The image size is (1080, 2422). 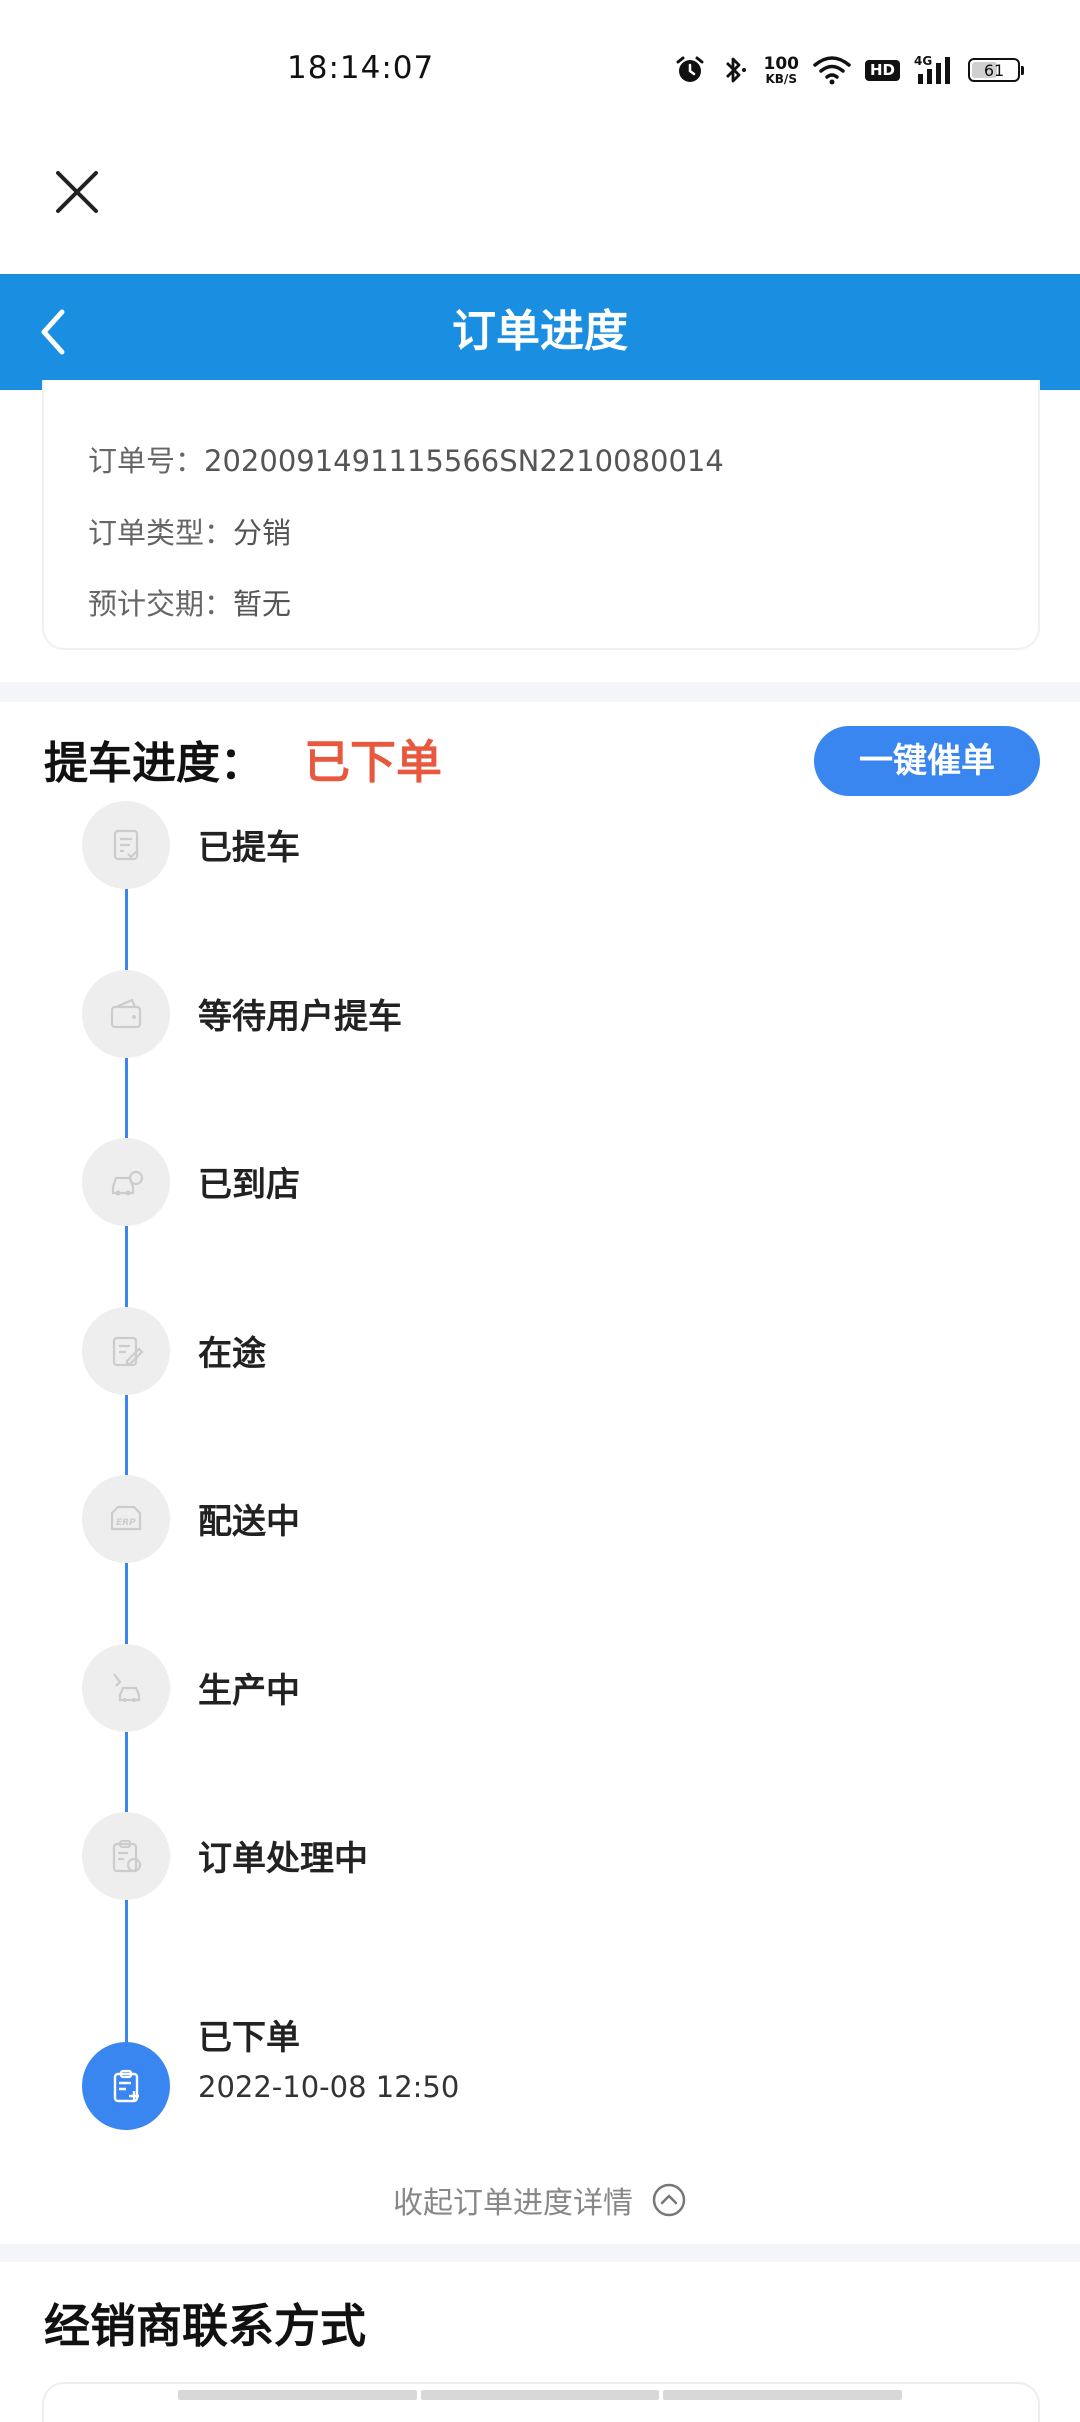 I want to click on order-number-value: 2020091491115566SN2210080014, so click(x=464, y=461).